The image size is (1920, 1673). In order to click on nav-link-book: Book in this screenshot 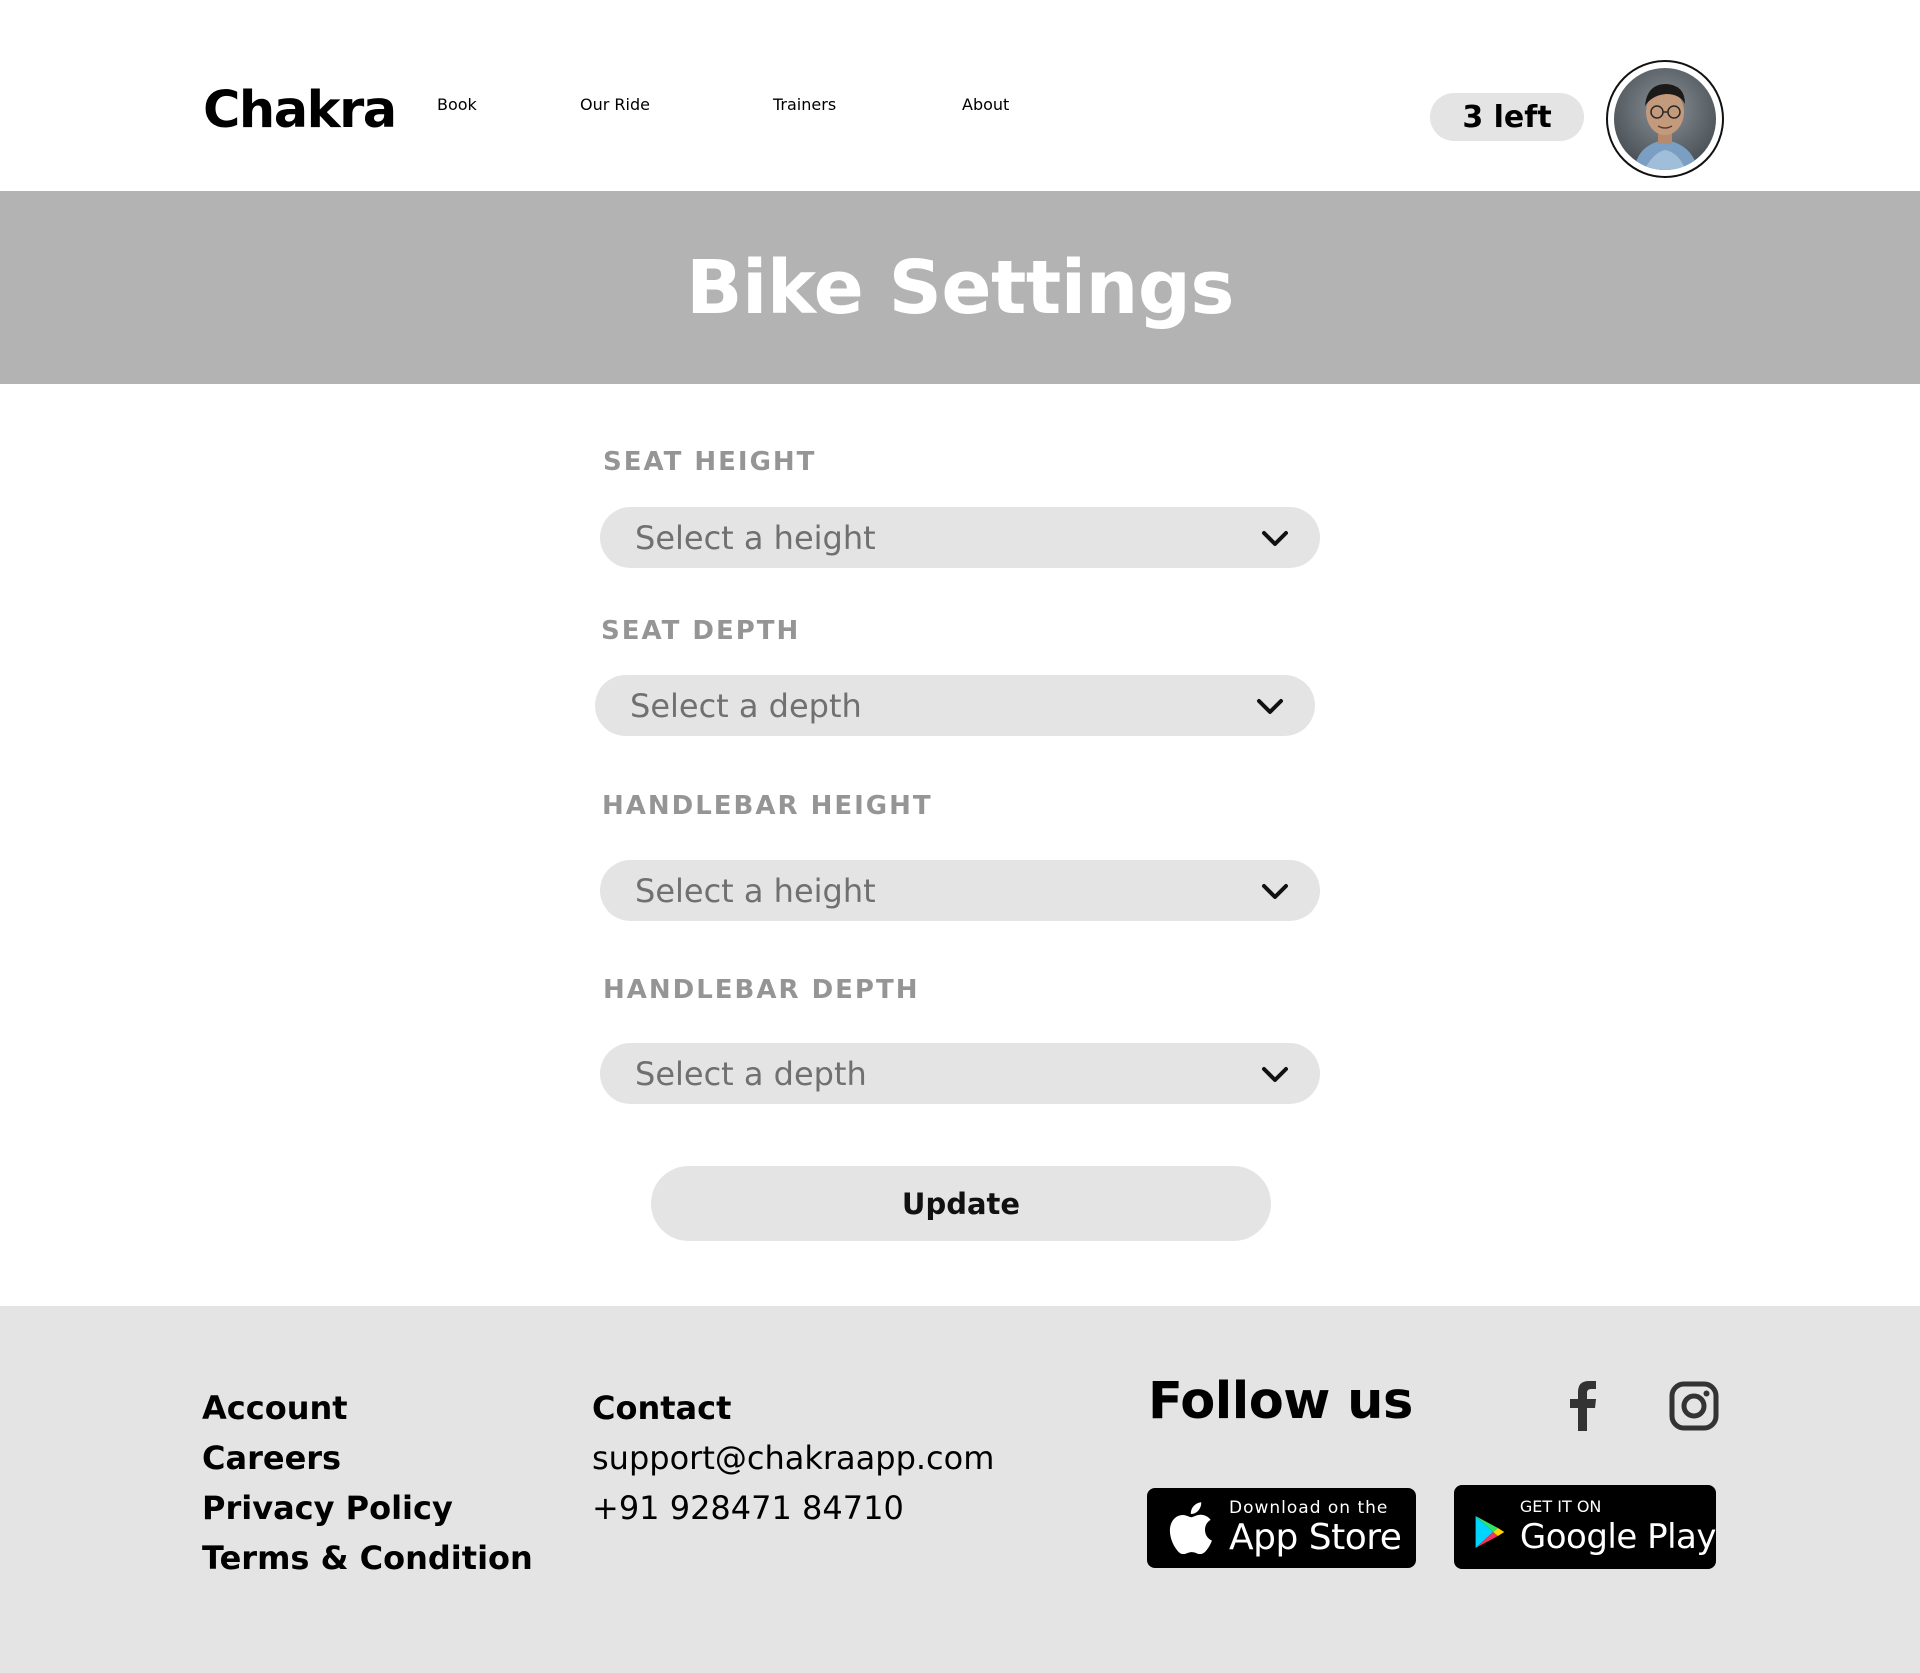, I will do `click(457, 104)`.